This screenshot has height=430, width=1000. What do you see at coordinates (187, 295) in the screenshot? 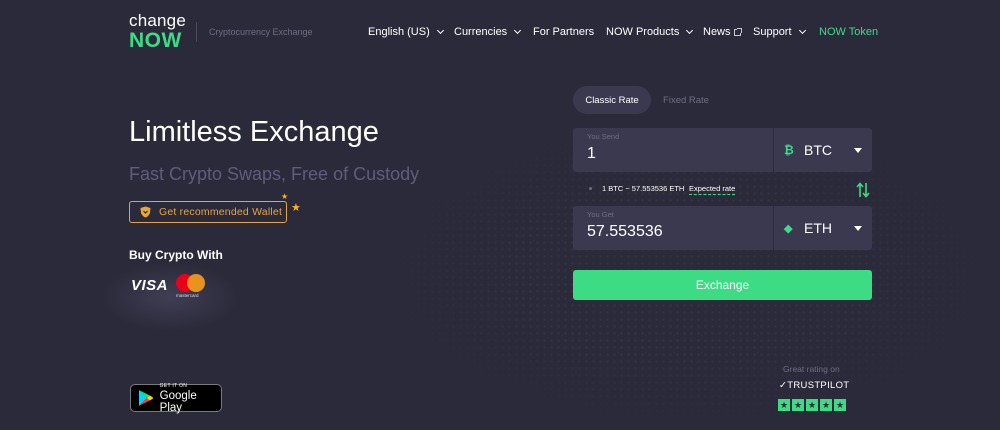
I see `mastercard-wordmark: mastercard` at bounding box center [187, 295].